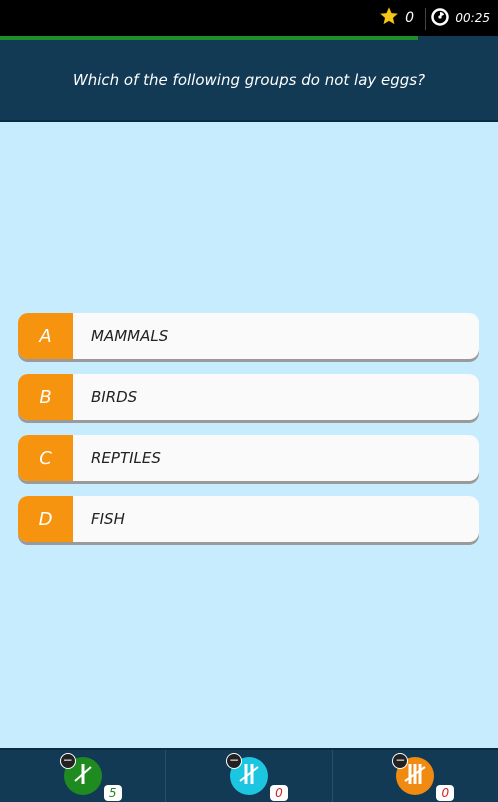 Image resolution: width=498 pixels, height=802 pixels. What do you see at coordinates (248, 519) in the screenshot?
I see `answer-option-d: D FISH` at bounding box center [248, 519].